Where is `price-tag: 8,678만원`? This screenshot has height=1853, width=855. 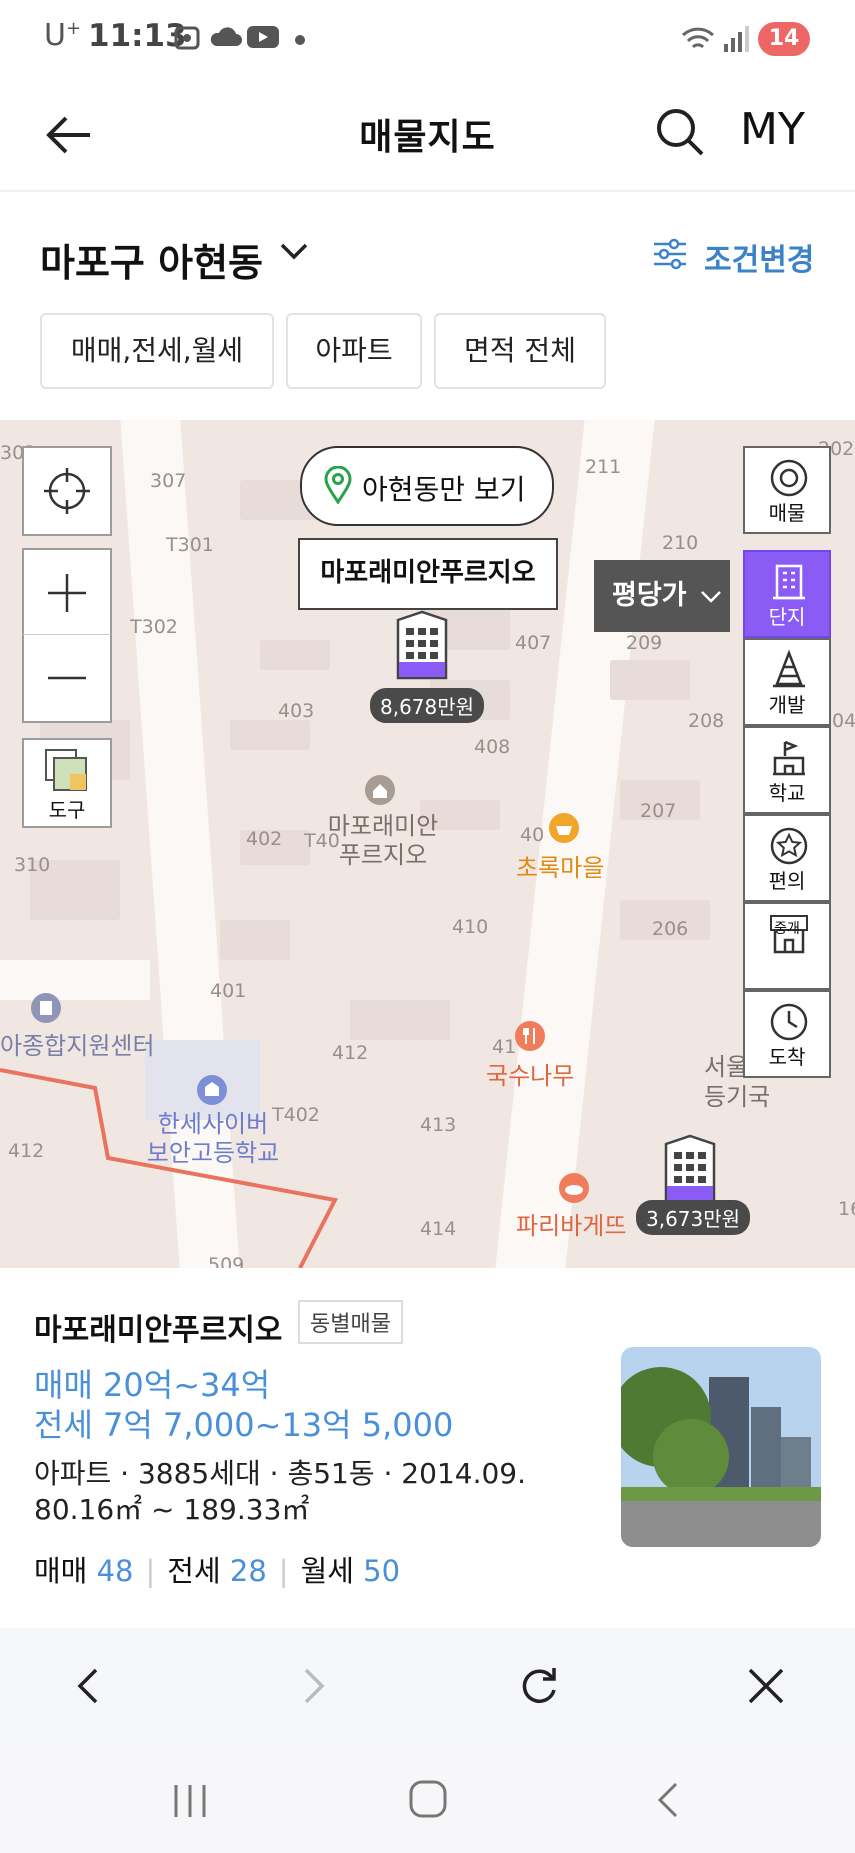
price-tag: 8,678만원 is located at coordinates (427, 705).